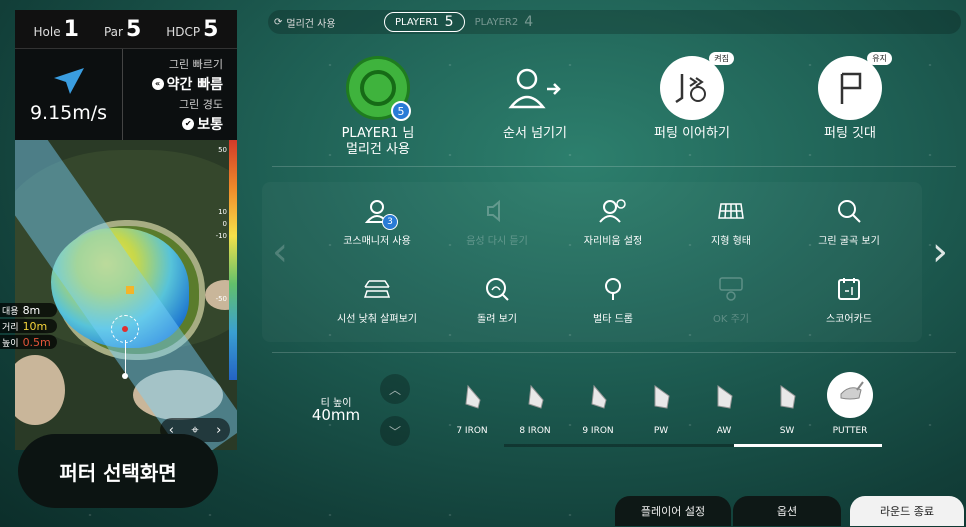  I want to click on player1-tab: PLAYER1 5, so click(424, 22).